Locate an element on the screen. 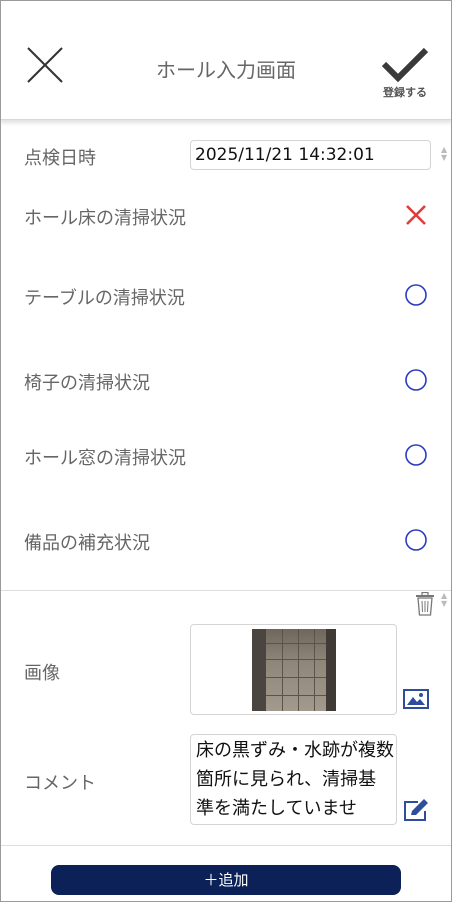 The width and height of the screenshot is (452, 902). delete-button is located at coordinates (425, 603).